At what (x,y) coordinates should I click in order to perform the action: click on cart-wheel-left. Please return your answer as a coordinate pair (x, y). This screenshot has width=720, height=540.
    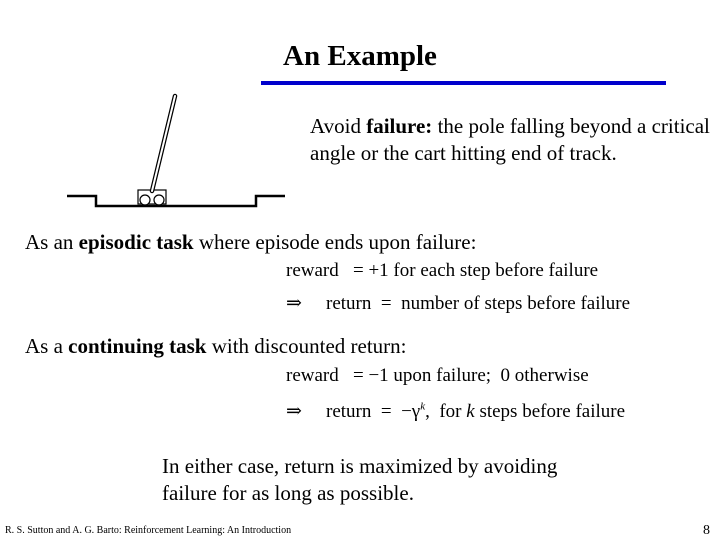
    Looking at the image, I should click on (145, 200).